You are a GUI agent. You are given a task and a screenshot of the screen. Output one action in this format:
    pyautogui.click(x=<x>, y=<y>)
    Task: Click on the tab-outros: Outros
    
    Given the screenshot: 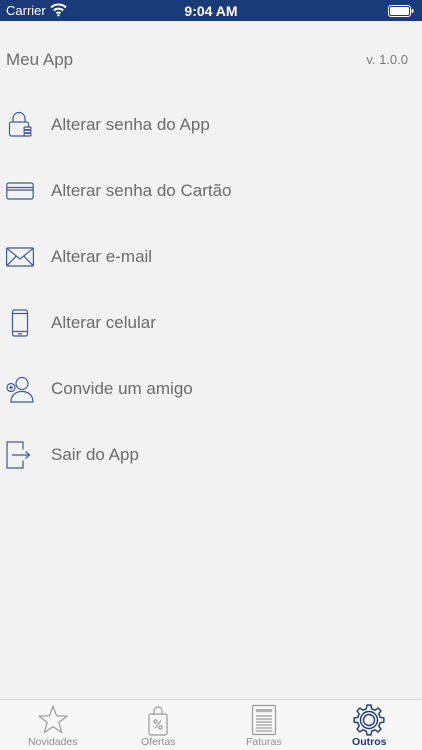 What is the action you would take?
    pyautogui.click(x=369, y=725)
    